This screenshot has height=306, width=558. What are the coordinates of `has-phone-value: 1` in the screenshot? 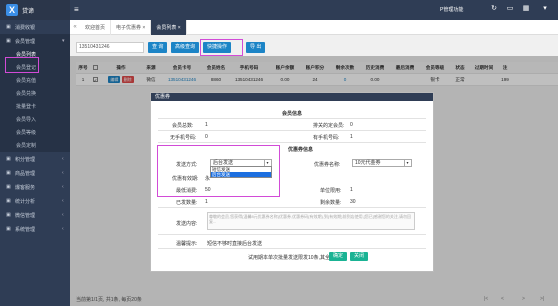 It's located at (351, 137).